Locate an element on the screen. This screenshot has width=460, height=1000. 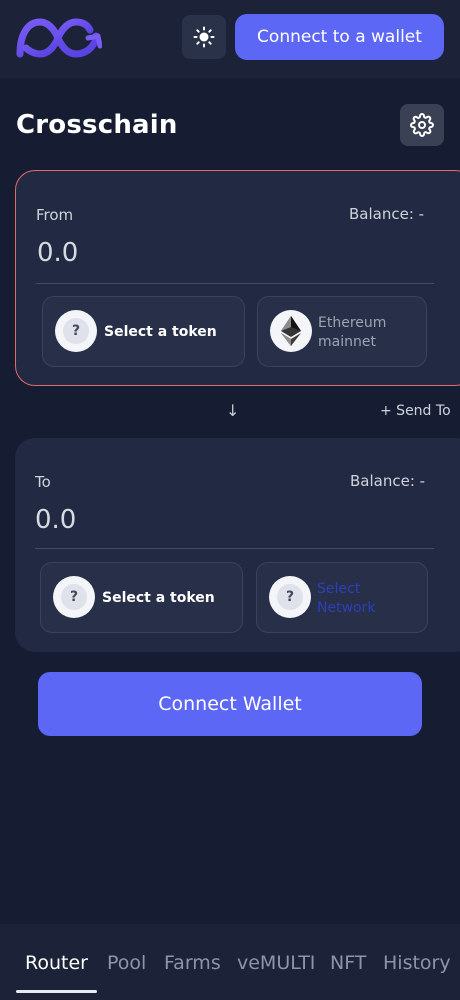
from-network-label: Ethereum mainnet is located at coordinates (352, 332).